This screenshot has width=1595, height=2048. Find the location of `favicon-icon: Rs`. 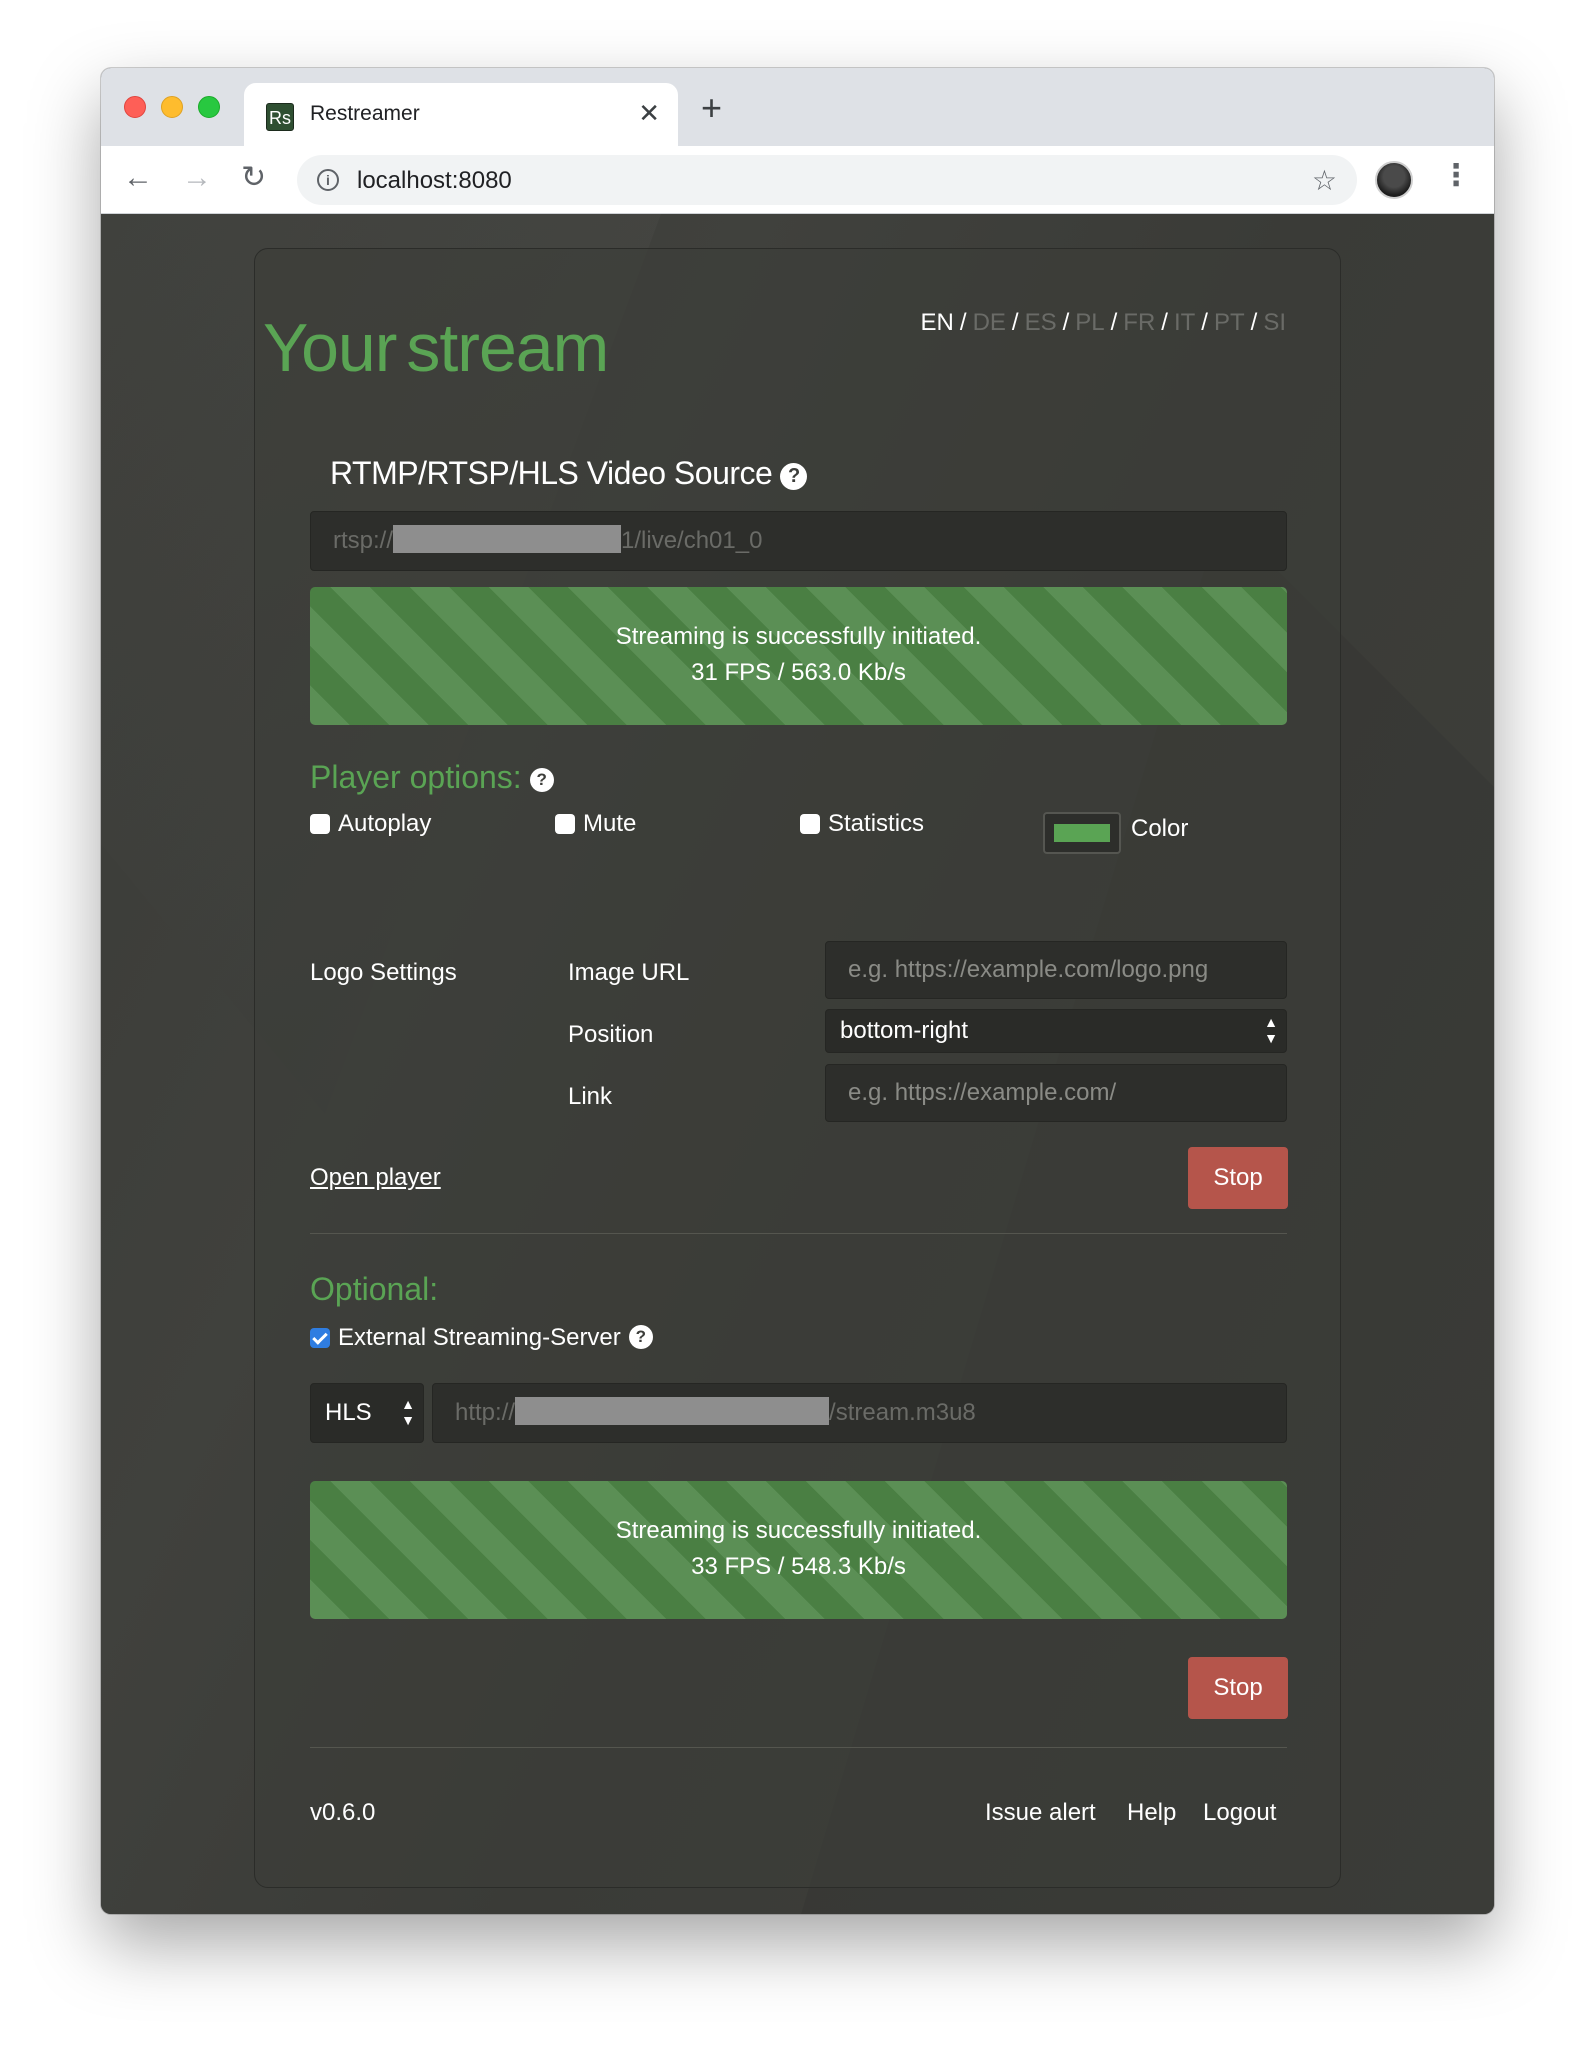

favicon-icon: Rs is located at coordinates (280, 117).